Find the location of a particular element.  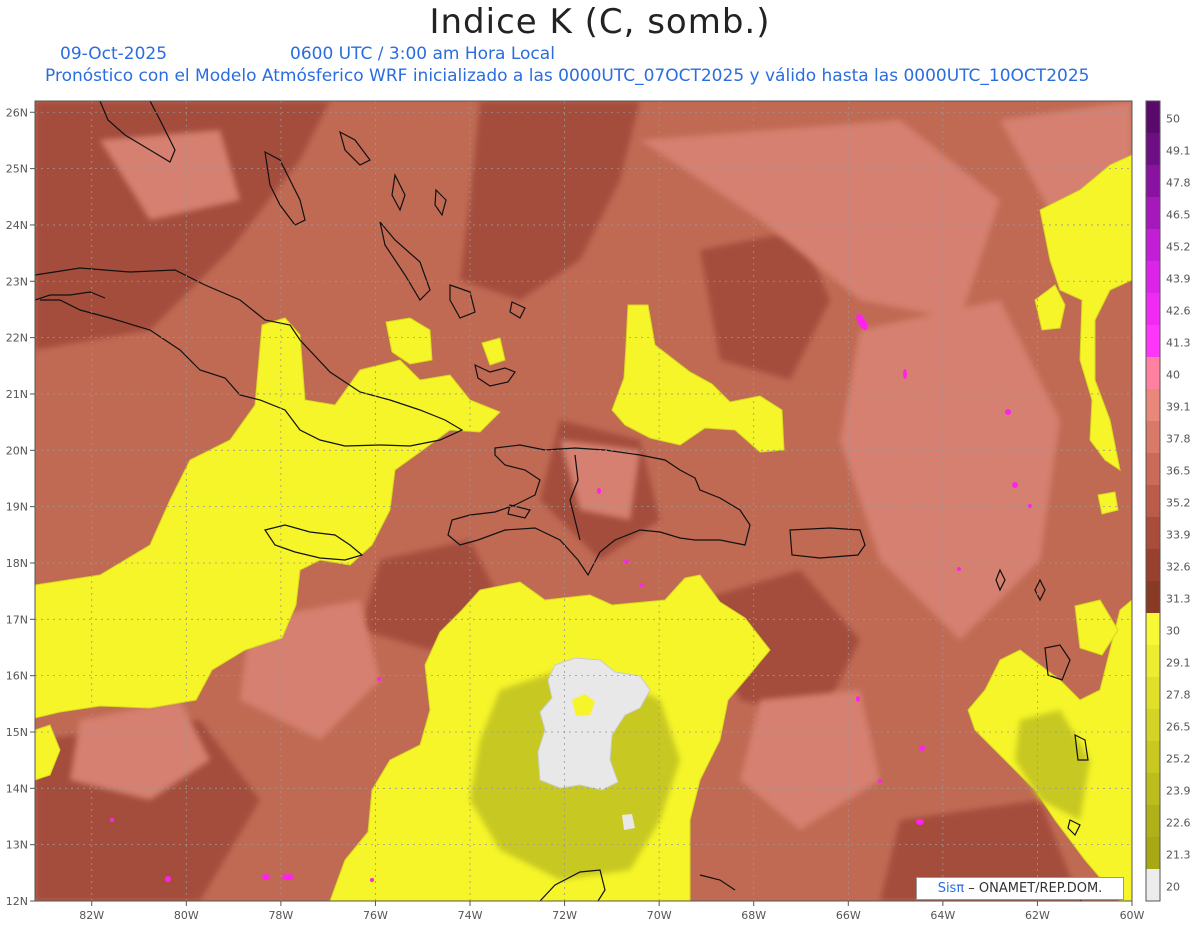

lon-tick-label: 78W is located at coordinates (280, 915).